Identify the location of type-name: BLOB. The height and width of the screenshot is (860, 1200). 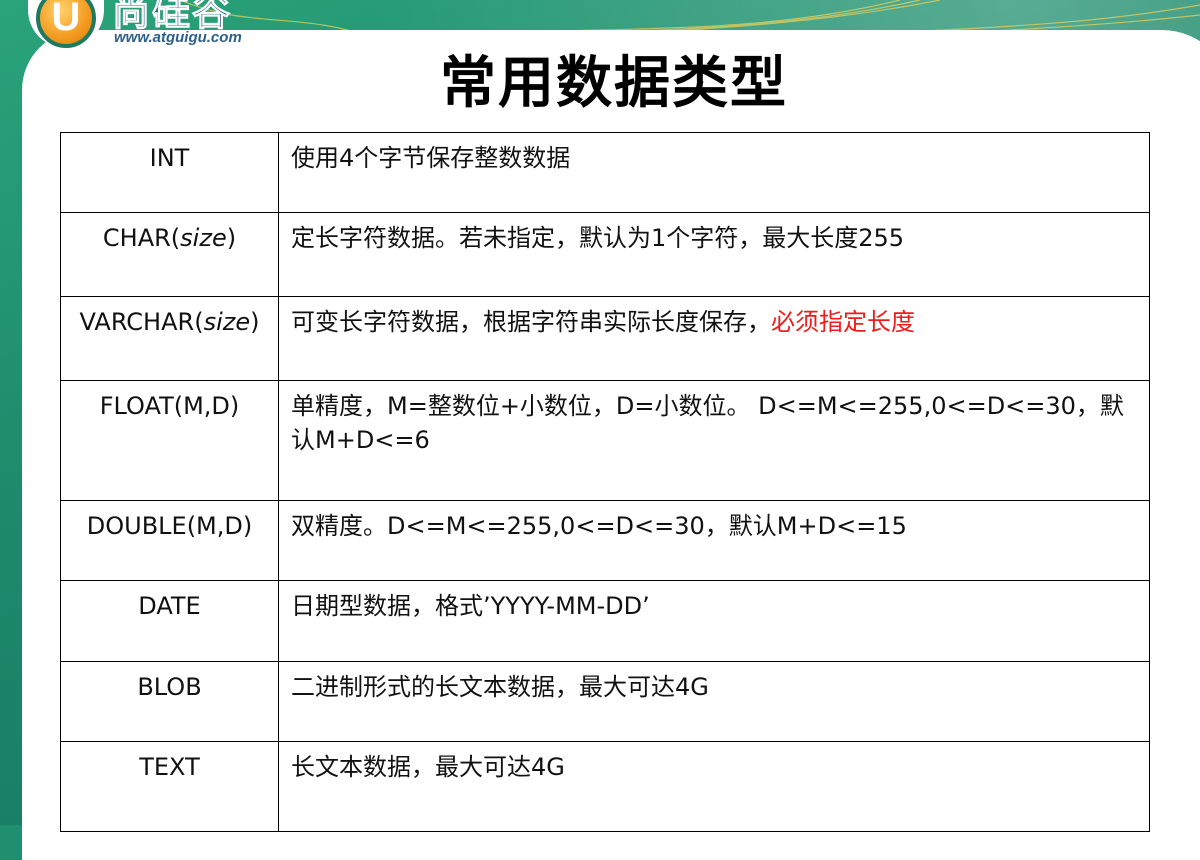
(169, 687).